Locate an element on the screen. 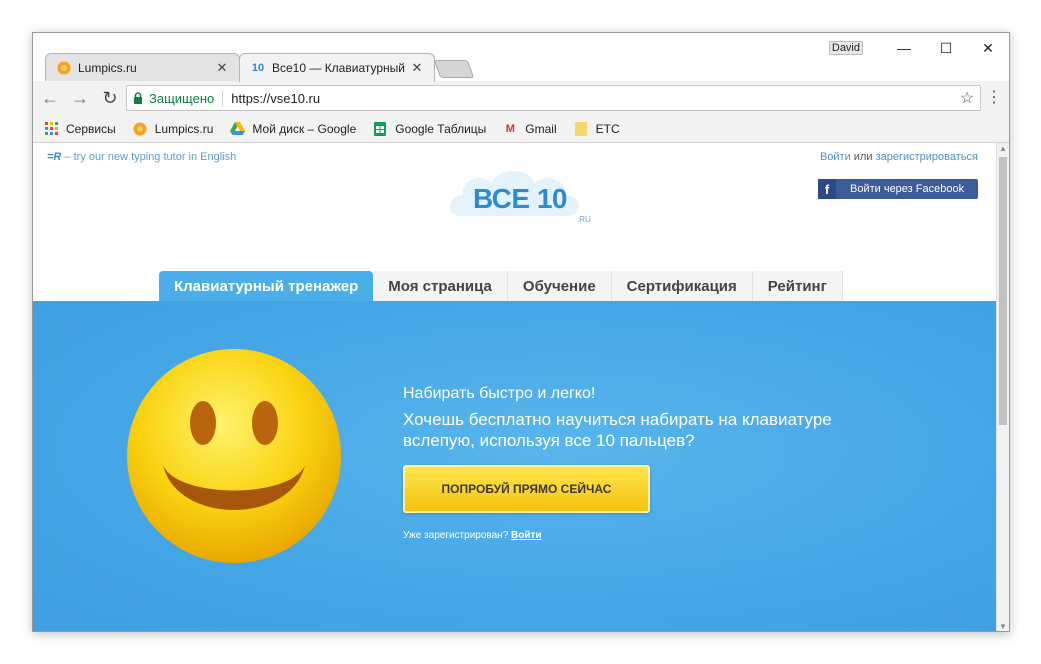  new-tab-button is located at coordinates (454, 69).